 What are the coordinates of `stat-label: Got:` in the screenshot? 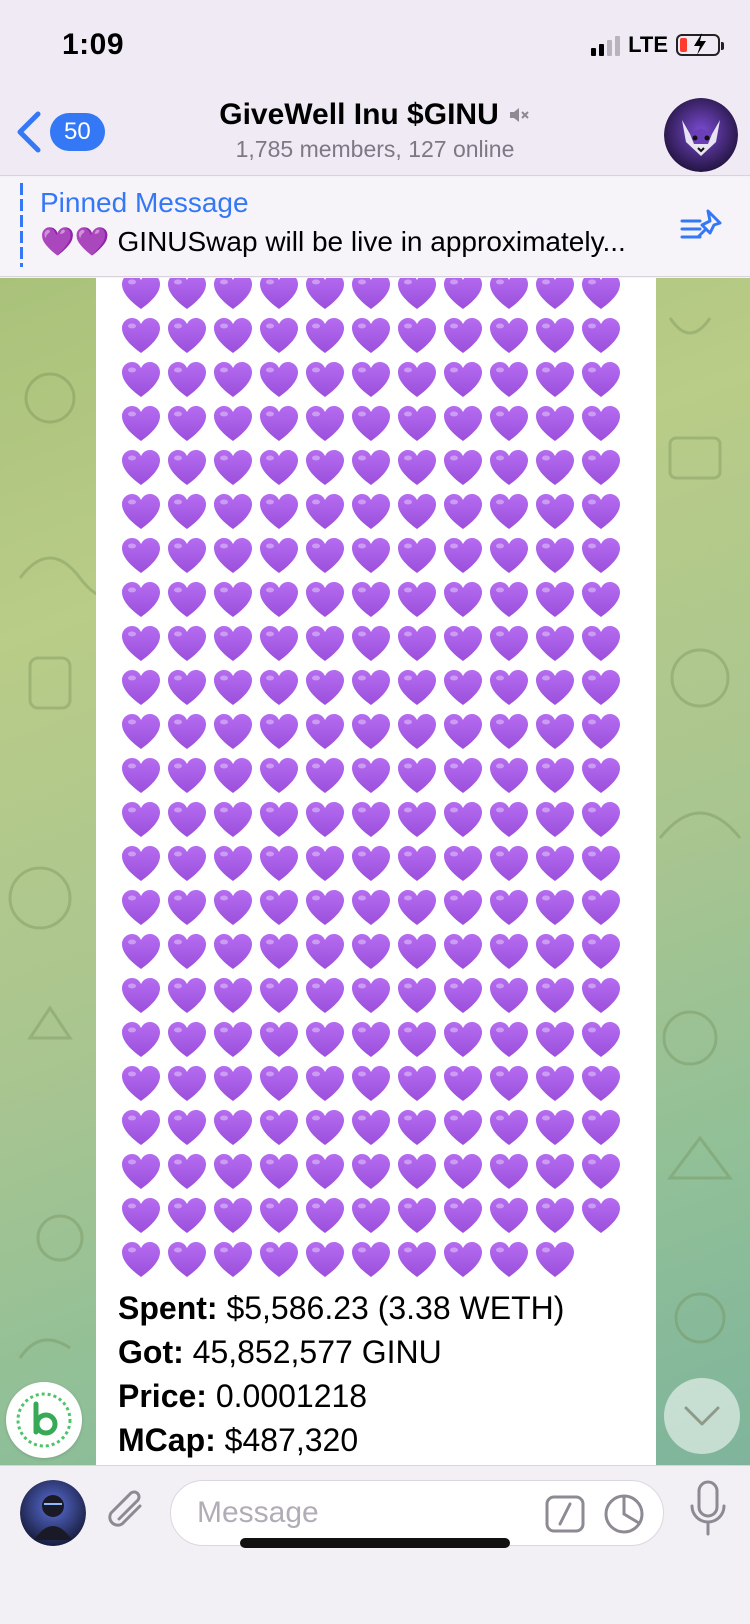 It's located at (151, 1352).